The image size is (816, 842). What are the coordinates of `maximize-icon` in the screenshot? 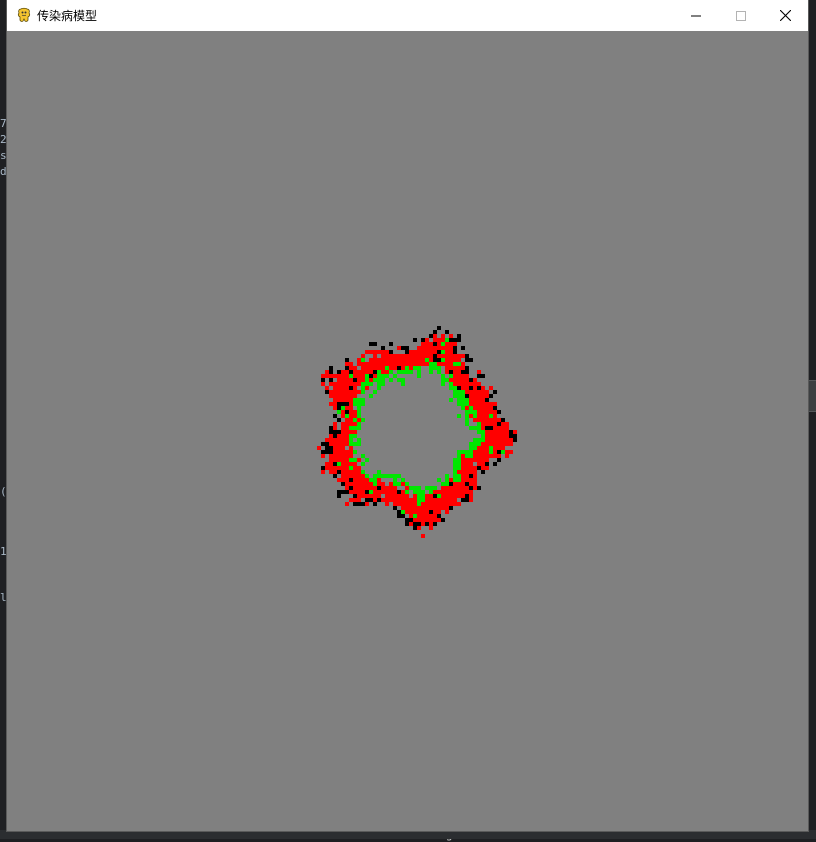 It's located at (740, 15).